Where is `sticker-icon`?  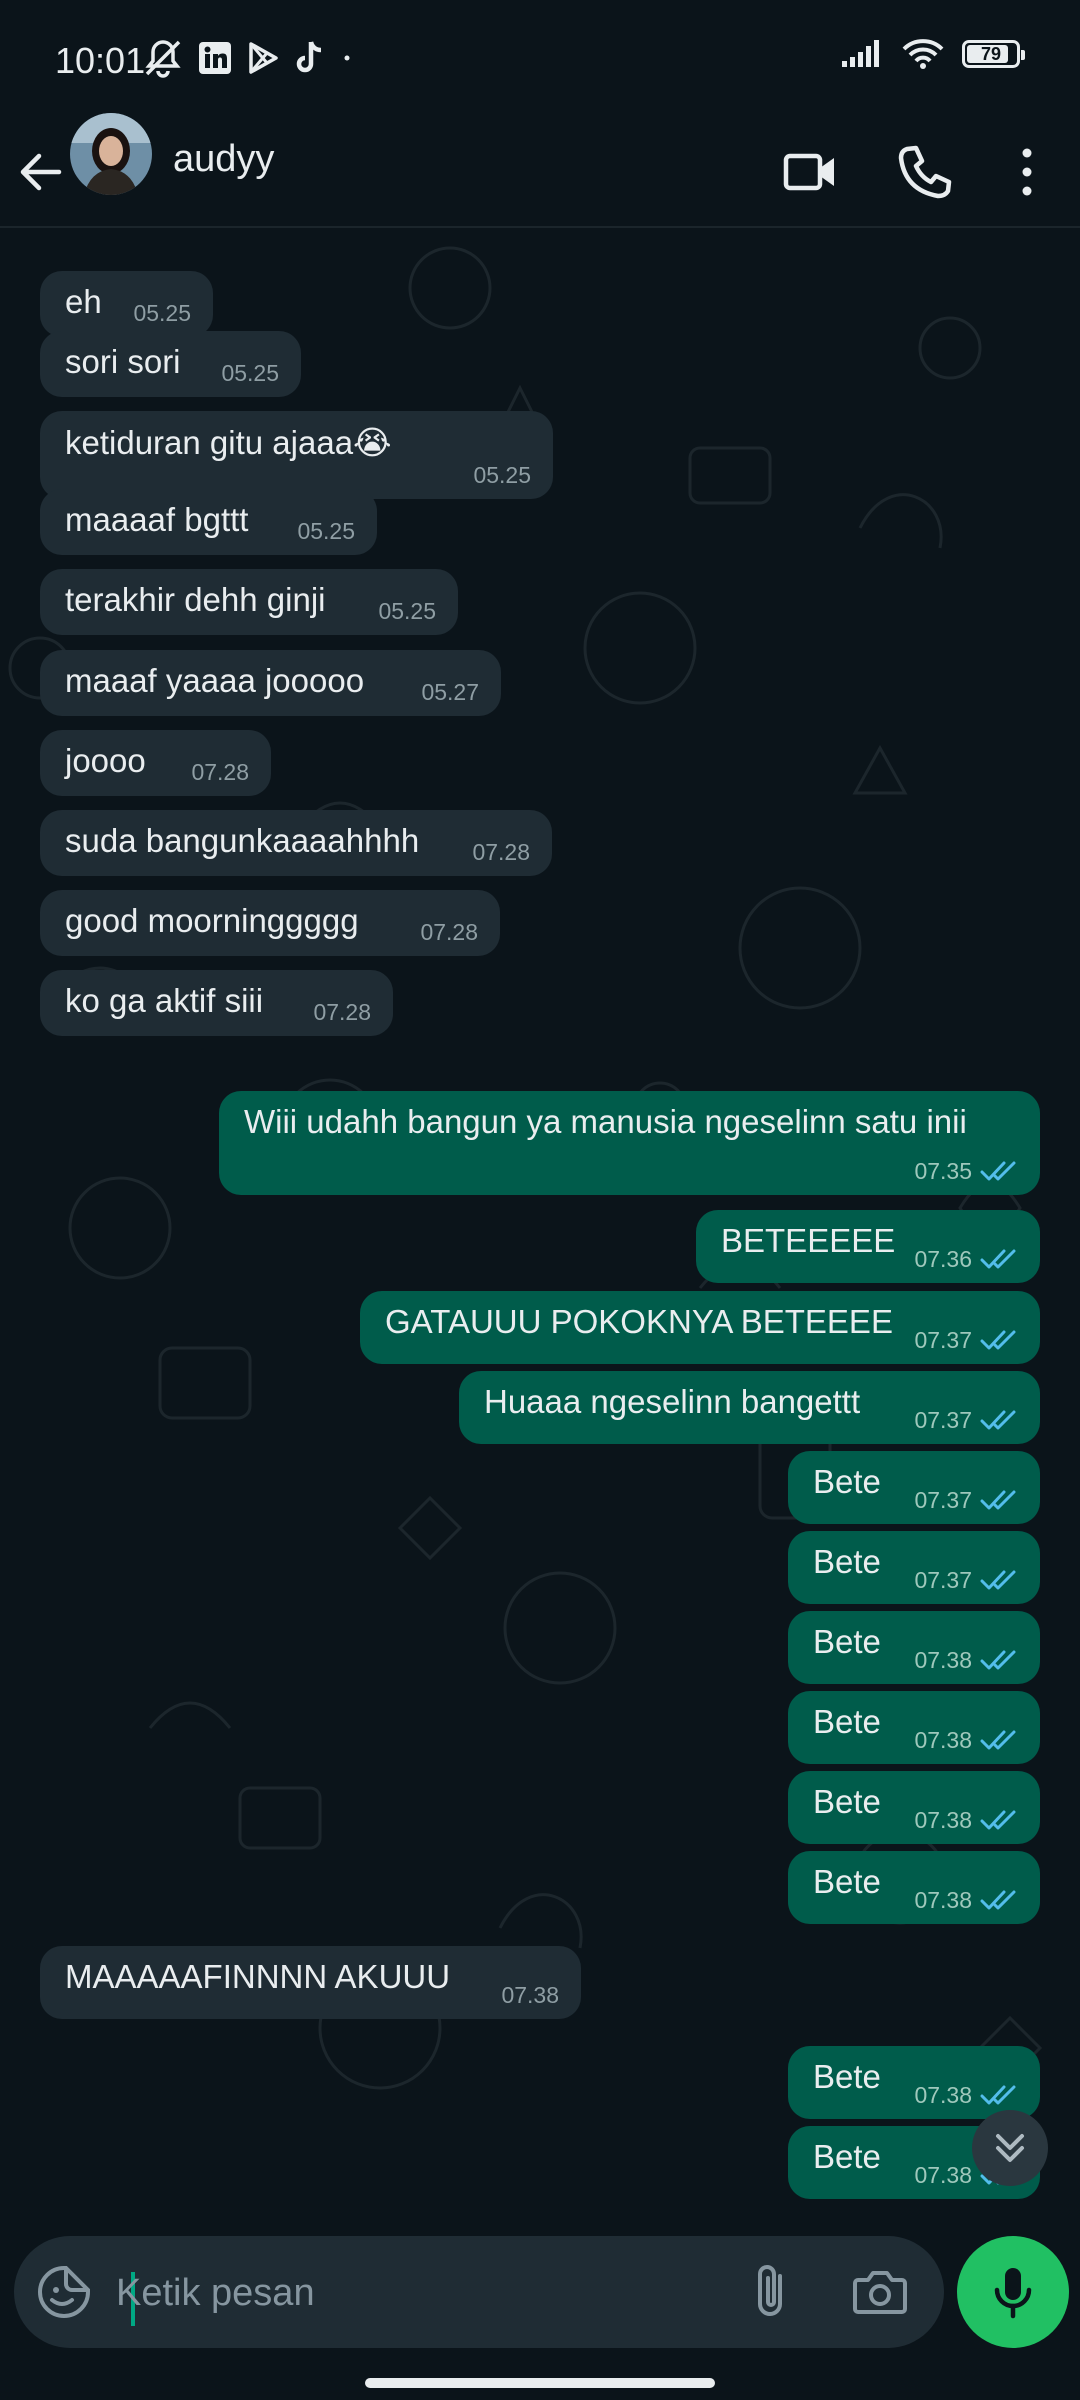 sticker-icon is located at coordinates (64, 2292).